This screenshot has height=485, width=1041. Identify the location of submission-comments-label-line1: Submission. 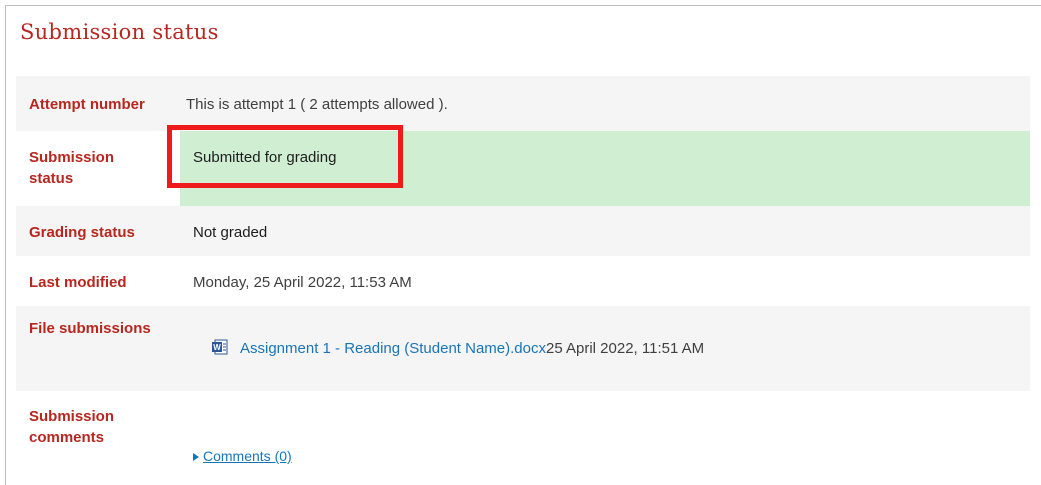
(72, 416).